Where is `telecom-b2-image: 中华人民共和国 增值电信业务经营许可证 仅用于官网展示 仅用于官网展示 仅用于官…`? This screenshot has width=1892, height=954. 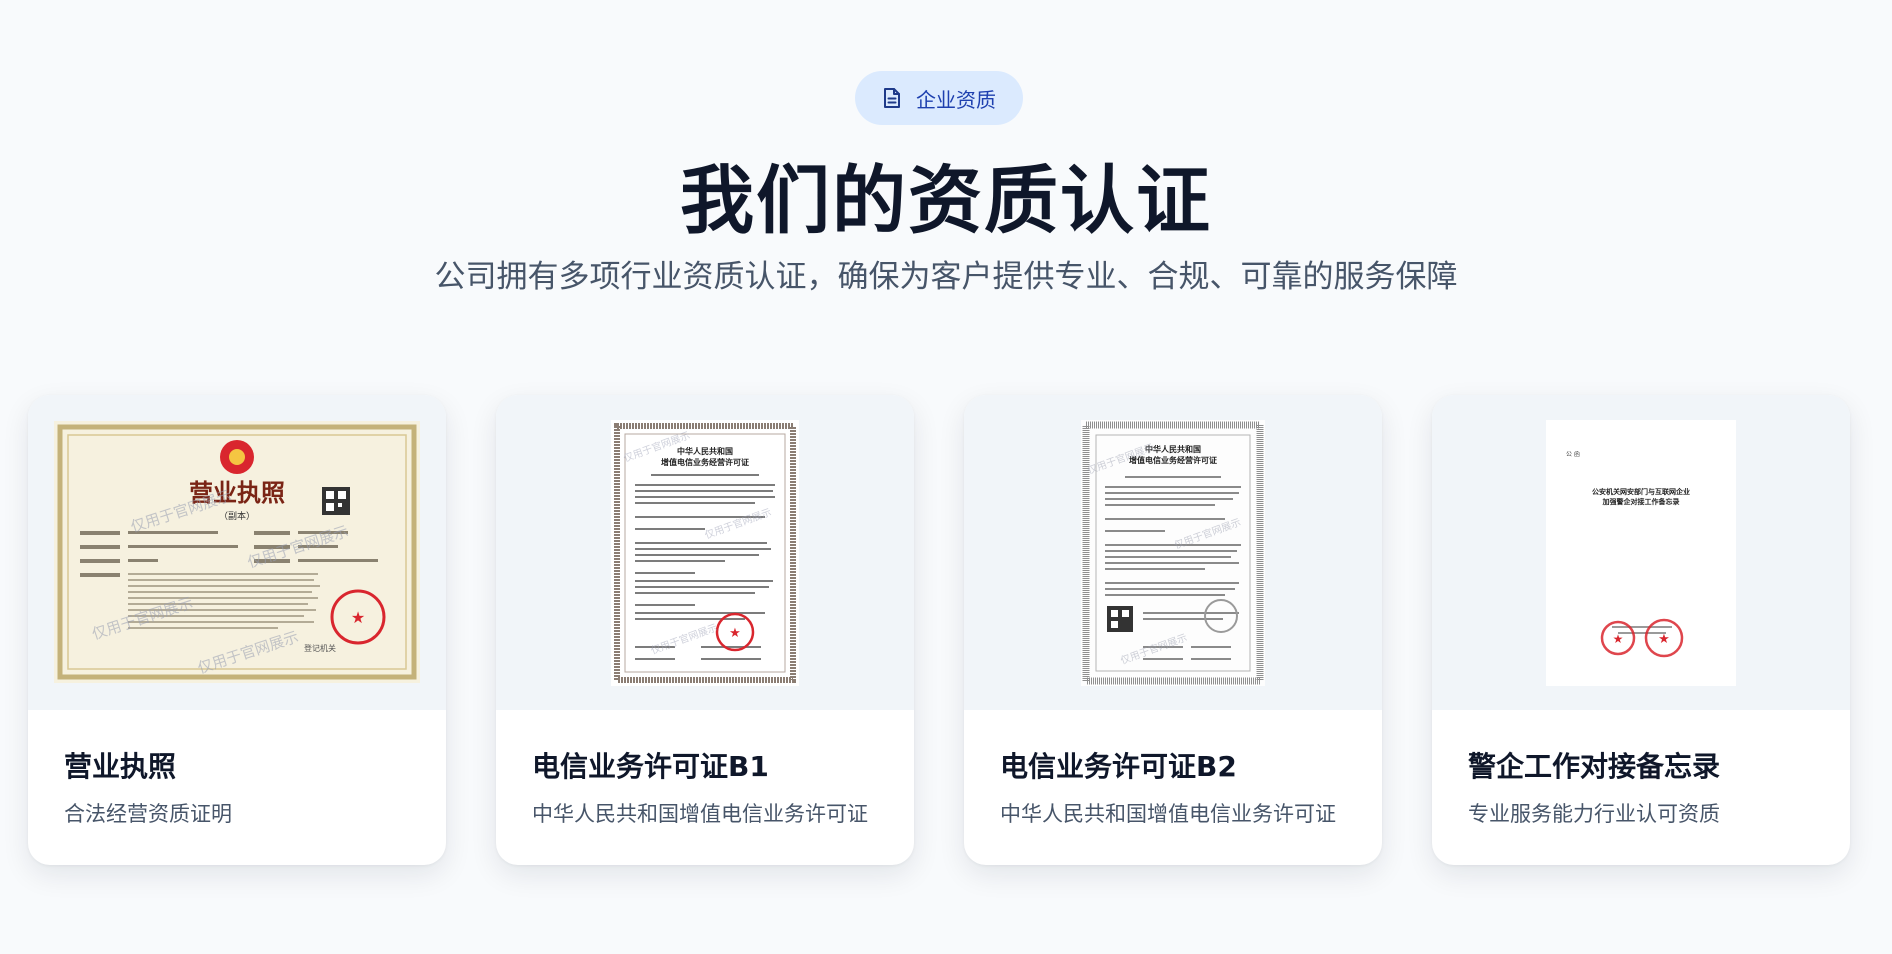 telecom-b2-image: 中华人民共和国 增值电信业务经营许可证 仅用于官网展示 仅用于官网展示 仅用于官… is located at coordinates (1173, 553).